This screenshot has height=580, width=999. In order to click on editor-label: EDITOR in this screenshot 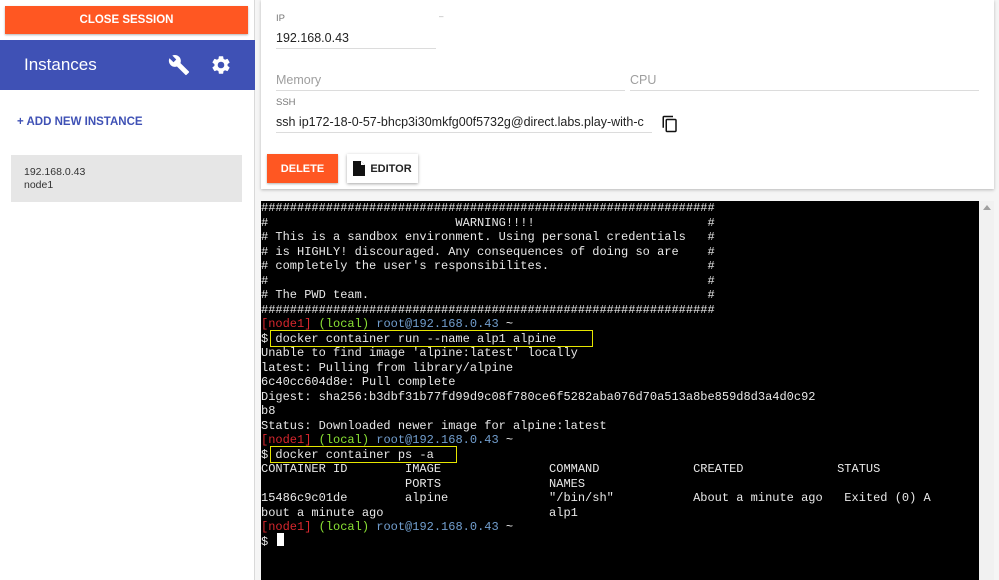, I will do `click(391, 168)`.